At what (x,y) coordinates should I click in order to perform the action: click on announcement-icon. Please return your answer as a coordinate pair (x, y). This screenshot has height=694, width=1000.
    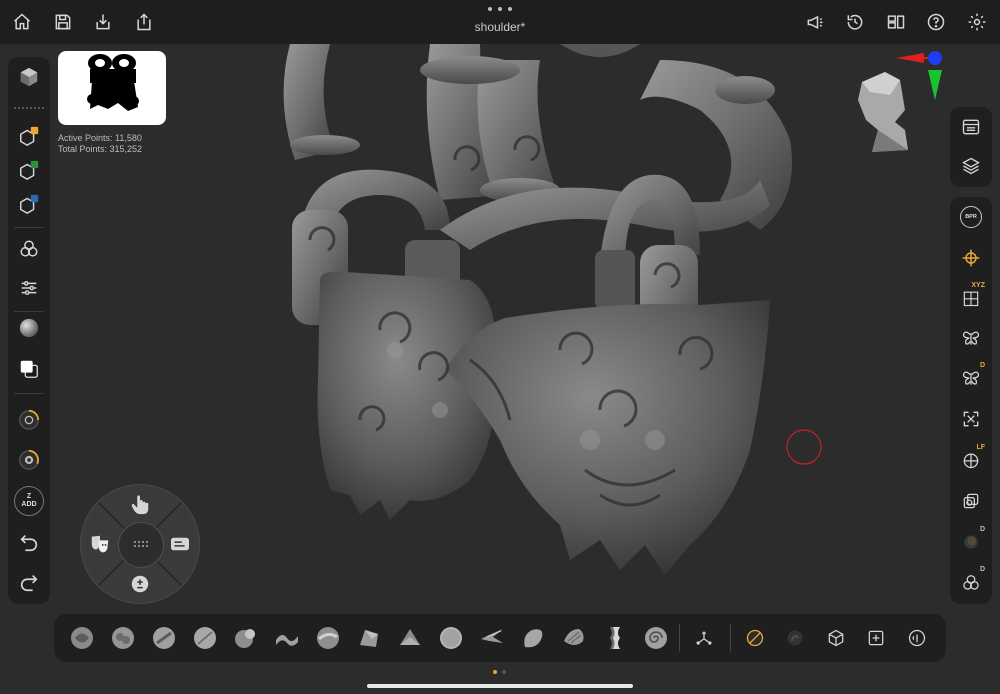
    Looking at the image, I should click on (815, 22).